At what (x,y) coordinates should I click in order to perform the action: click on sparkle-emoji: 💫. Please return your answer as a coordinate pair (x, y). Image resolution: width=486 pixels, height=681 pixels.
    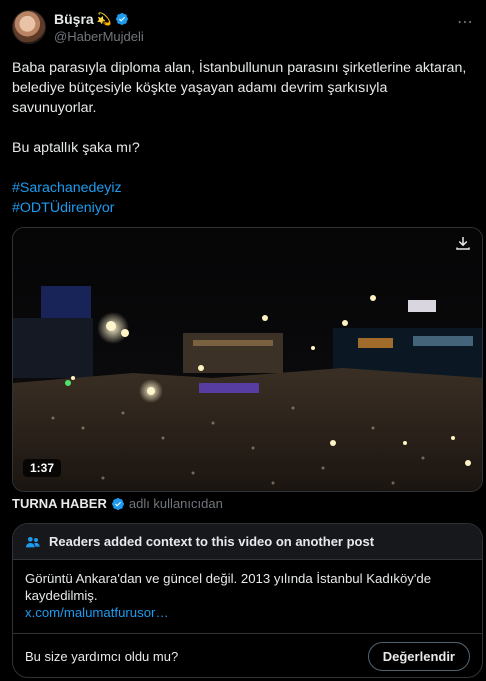
    Looking at the image, I should click on (104, 19).